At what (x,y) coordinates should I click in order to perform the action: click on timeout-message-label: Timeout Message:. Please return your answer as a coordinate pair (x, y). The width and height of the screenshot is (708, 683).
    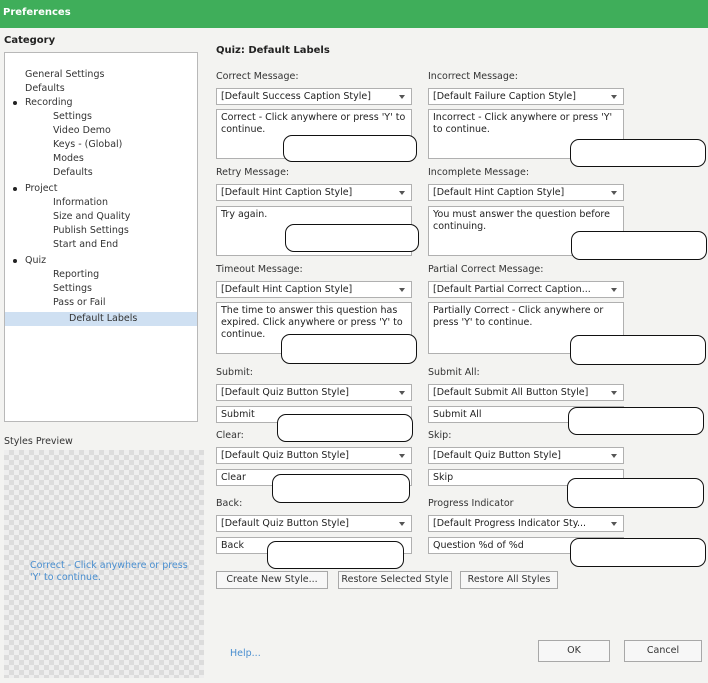
    Looking at the image, I should click on (259, 269).